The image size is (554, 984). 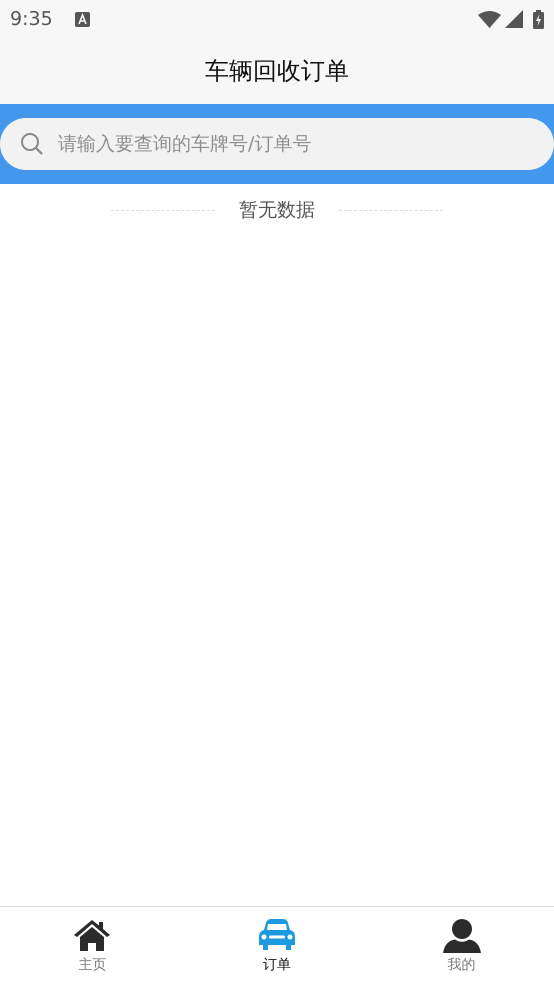 I want to click on status-time: 9:35, so click(x=31, y=19).